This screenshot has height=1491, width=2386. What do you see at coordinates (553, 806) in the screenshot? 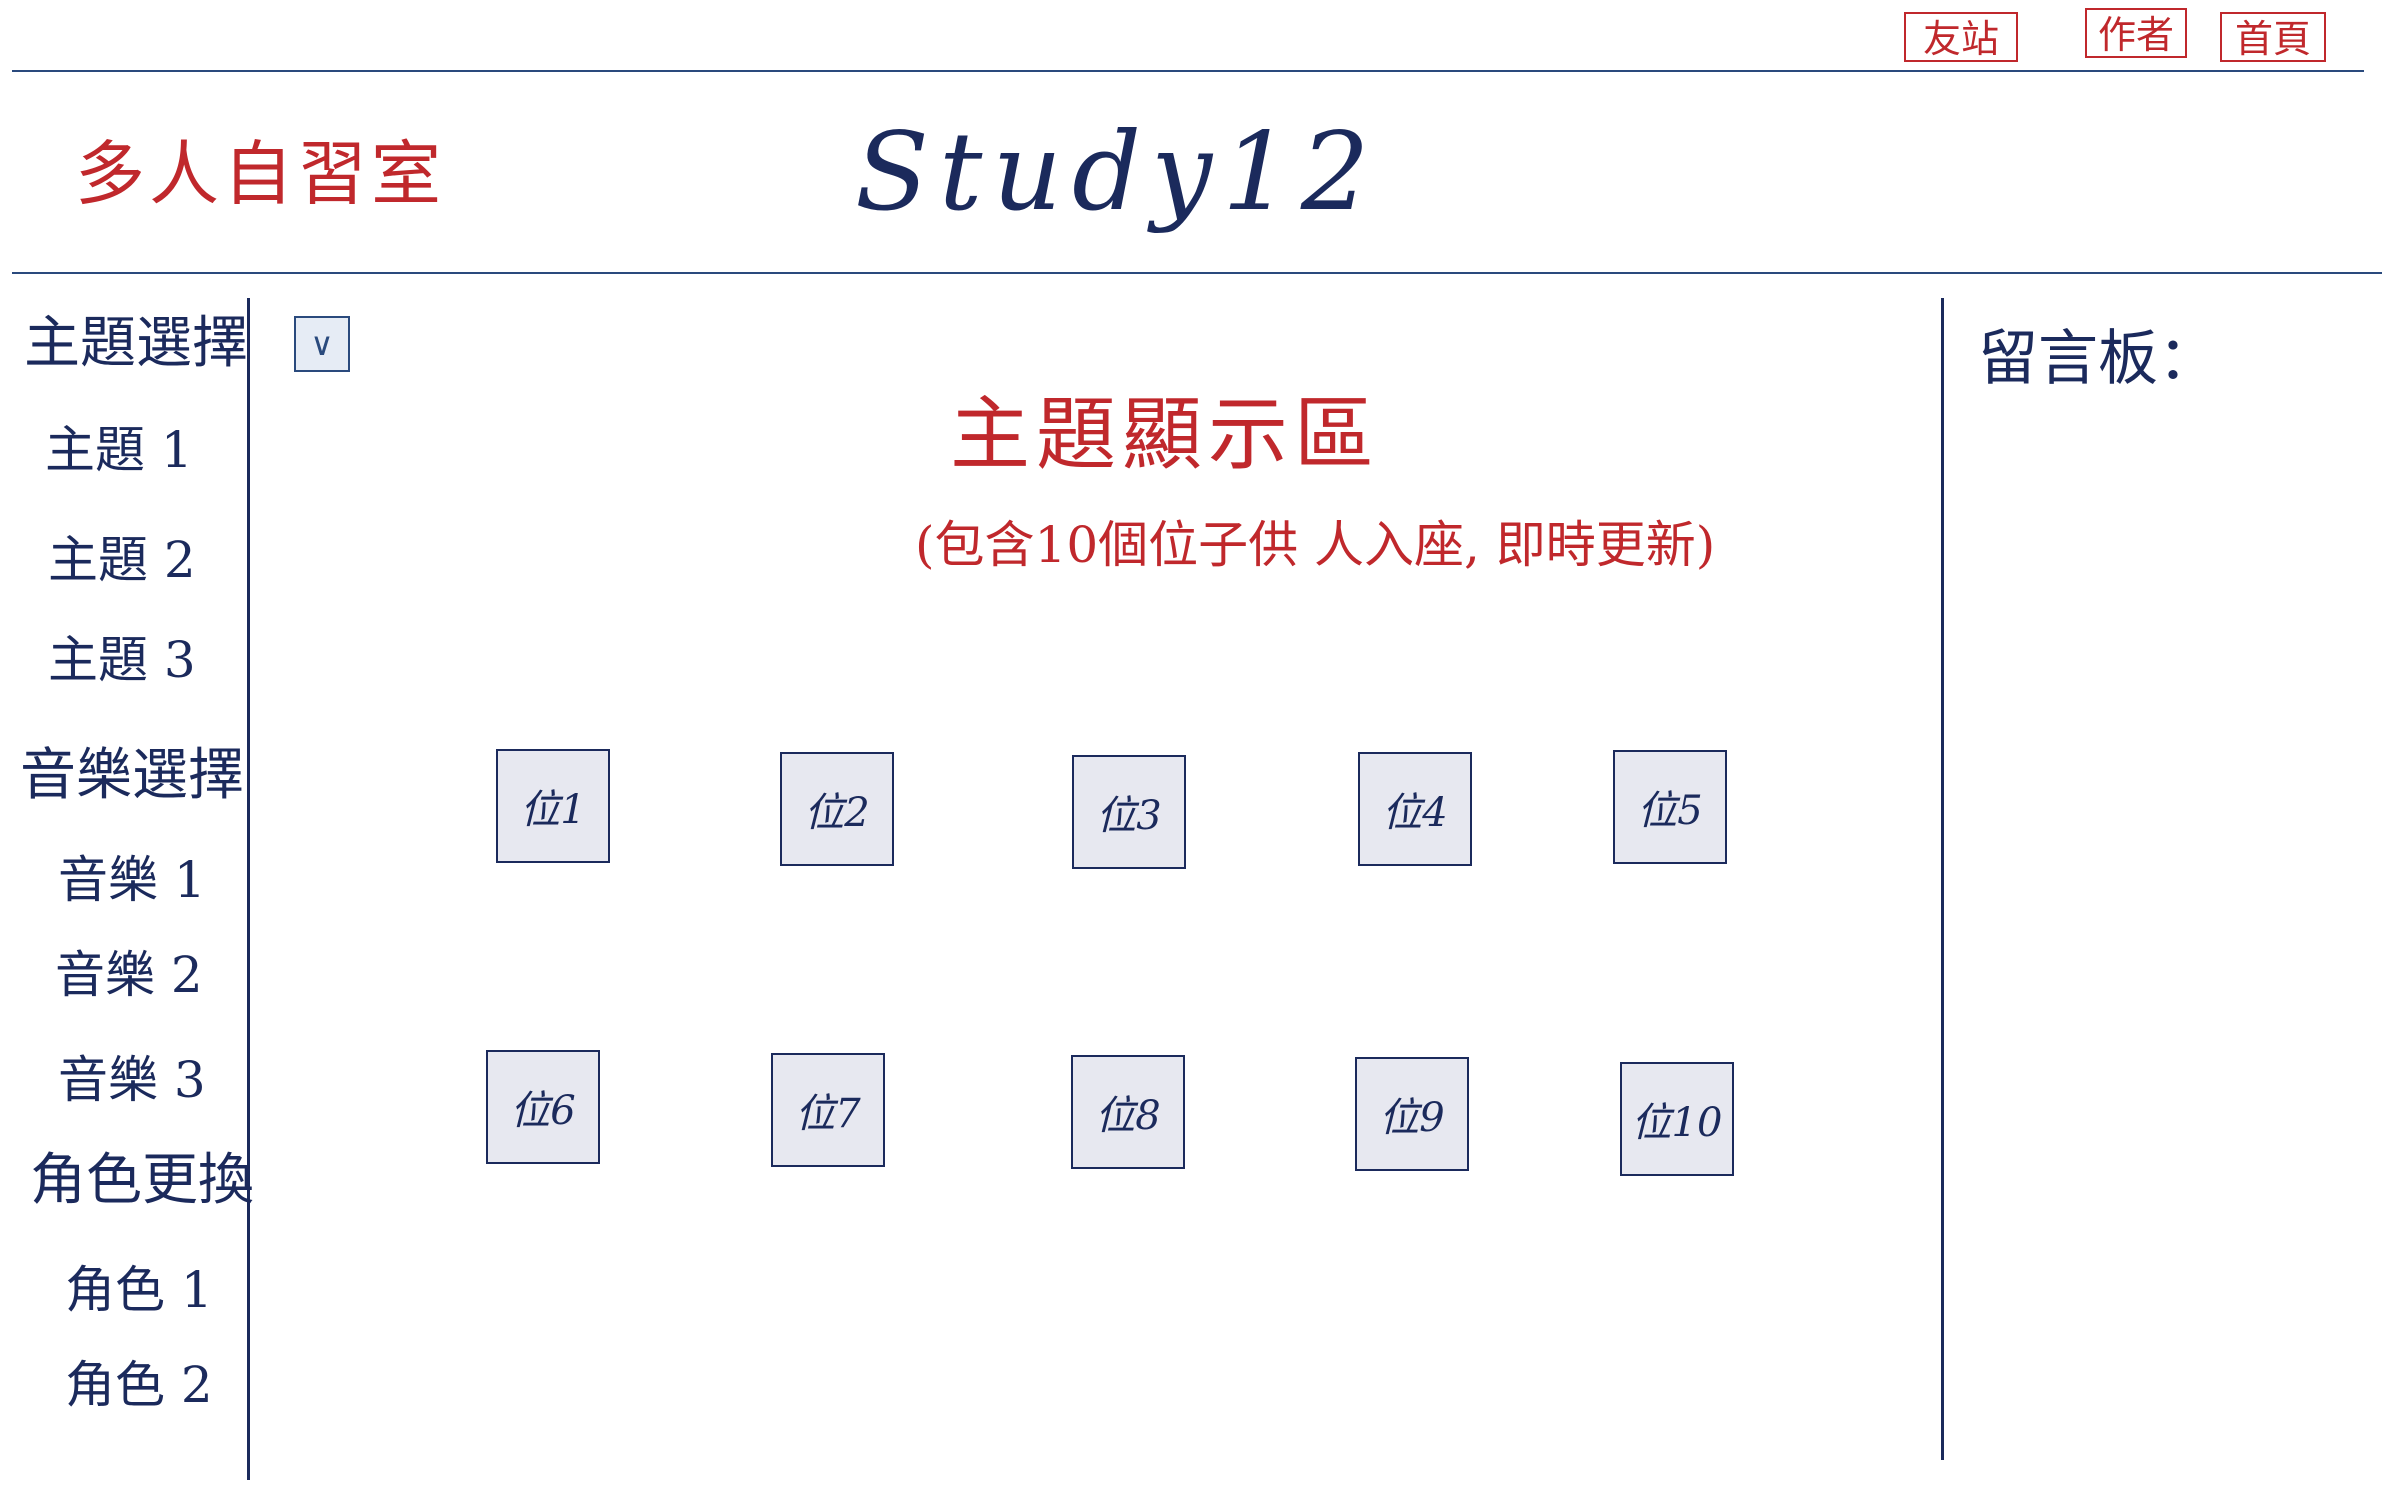
I see `seat-1: 位1` at bounding box center [553, 806].